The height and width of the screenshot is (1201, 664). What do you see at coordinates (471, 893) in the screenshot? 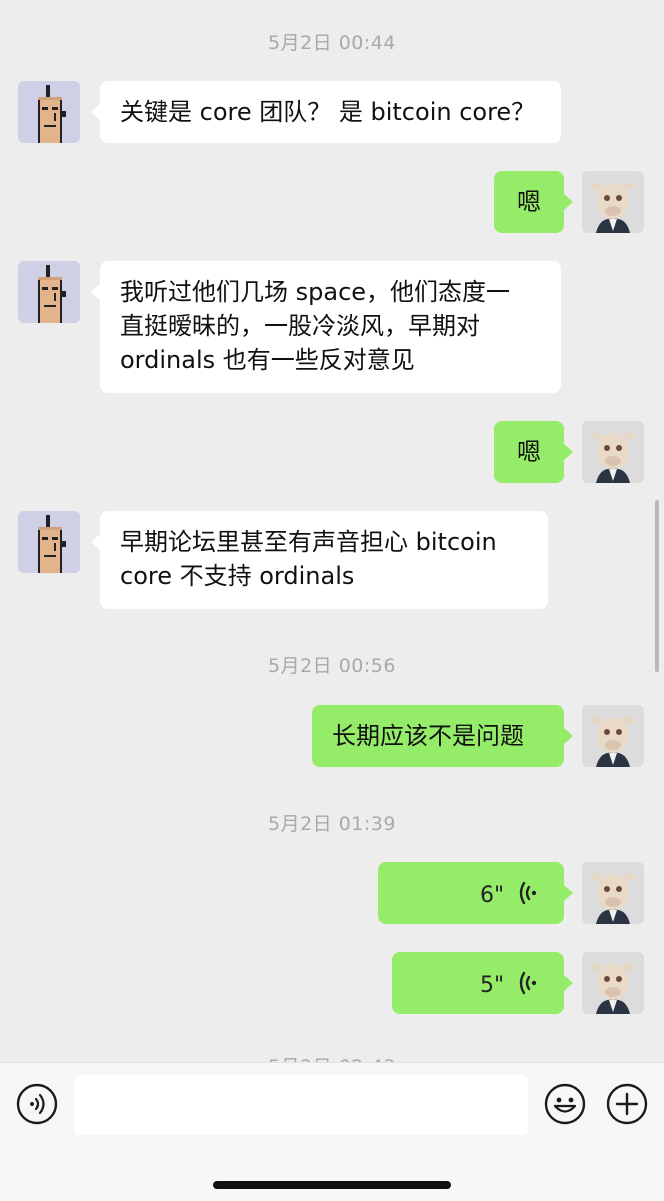
I see `voice-message-bubble: 6"` at bounding box center [471, 893].